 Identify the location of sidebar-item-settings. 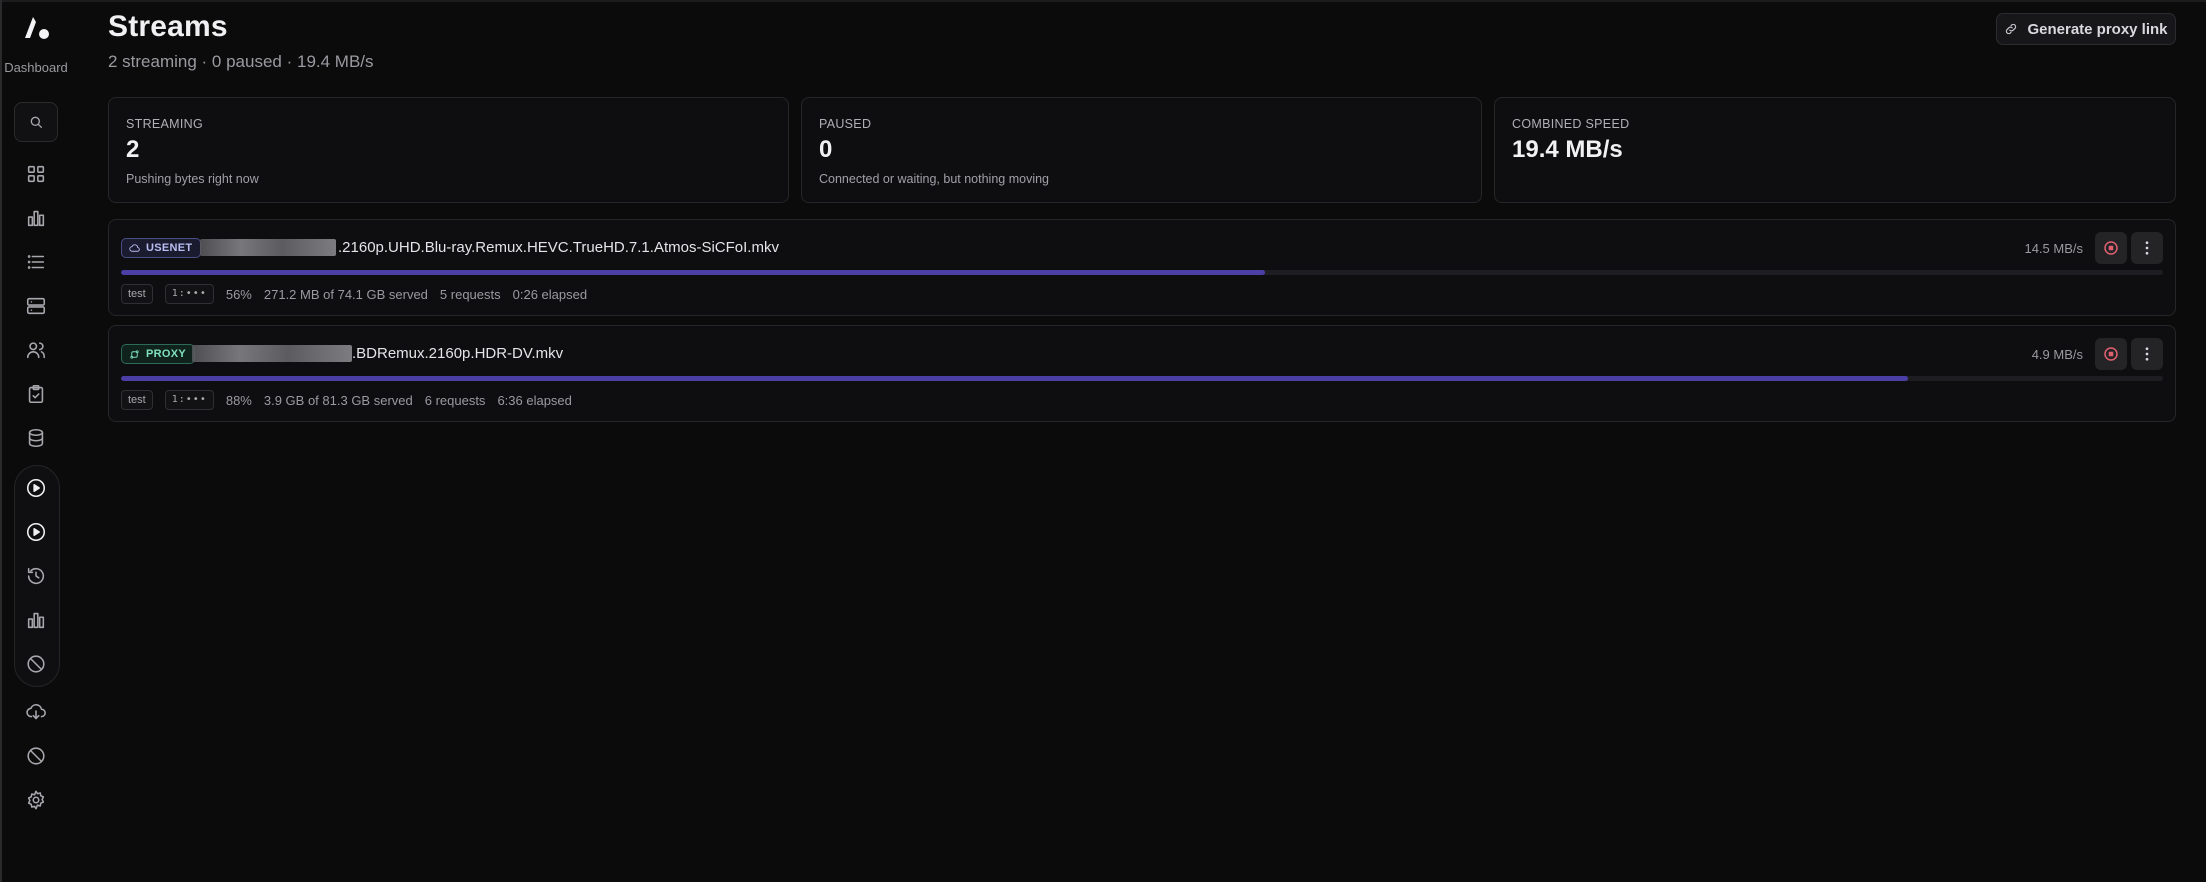
(36, 800).